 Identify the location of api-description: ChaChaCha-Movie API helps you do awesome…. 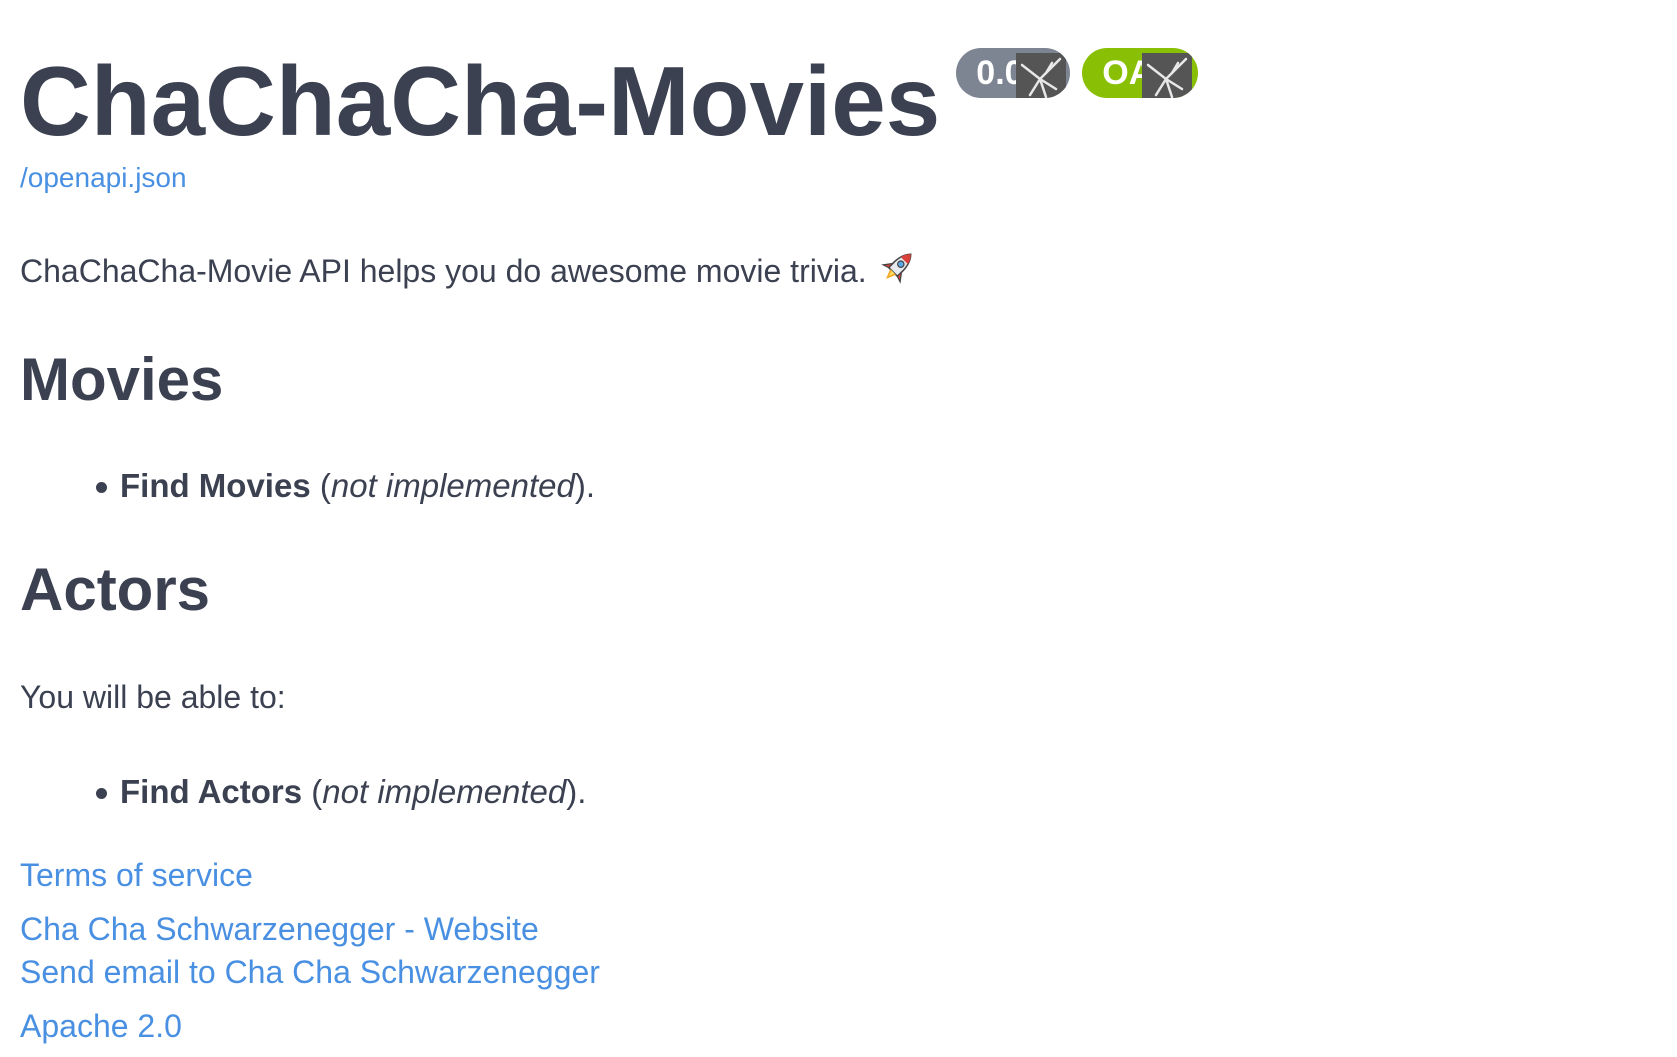
(830, 271).